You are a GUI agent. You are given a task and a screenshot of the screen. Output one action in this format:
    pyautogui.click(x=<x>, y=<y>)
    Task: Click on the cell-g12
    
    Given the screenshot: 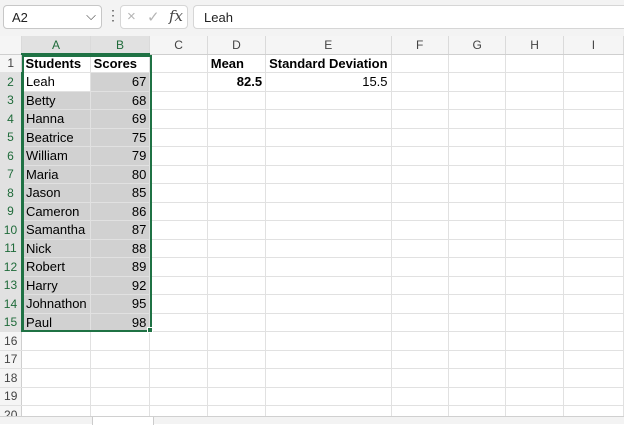 What is the action you would take?
    pyautogui.click(x=477, y=267)
    